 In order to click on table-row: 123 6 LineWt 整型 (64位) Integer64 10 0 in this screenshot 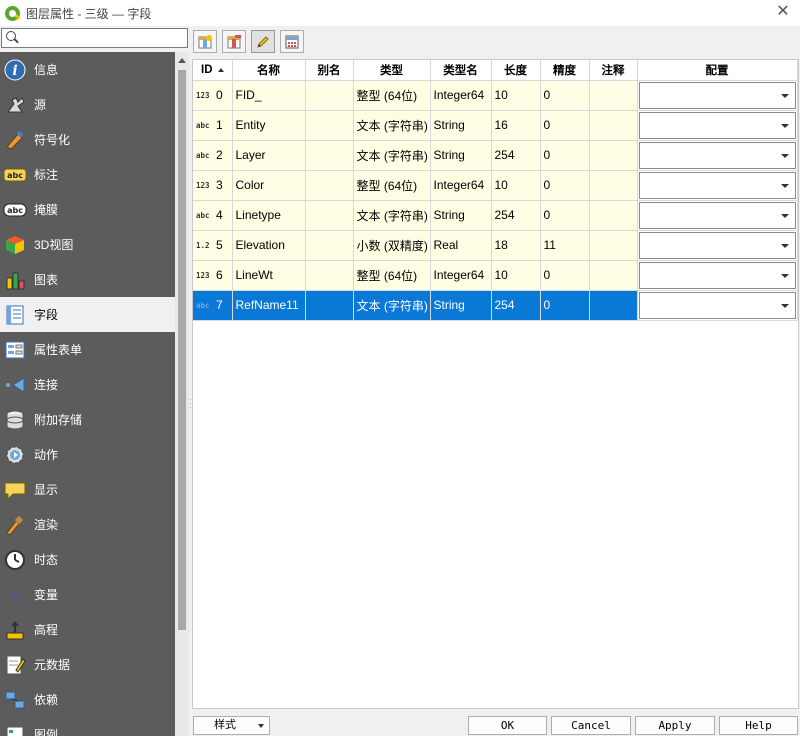, I will do `click(495, 275)`.